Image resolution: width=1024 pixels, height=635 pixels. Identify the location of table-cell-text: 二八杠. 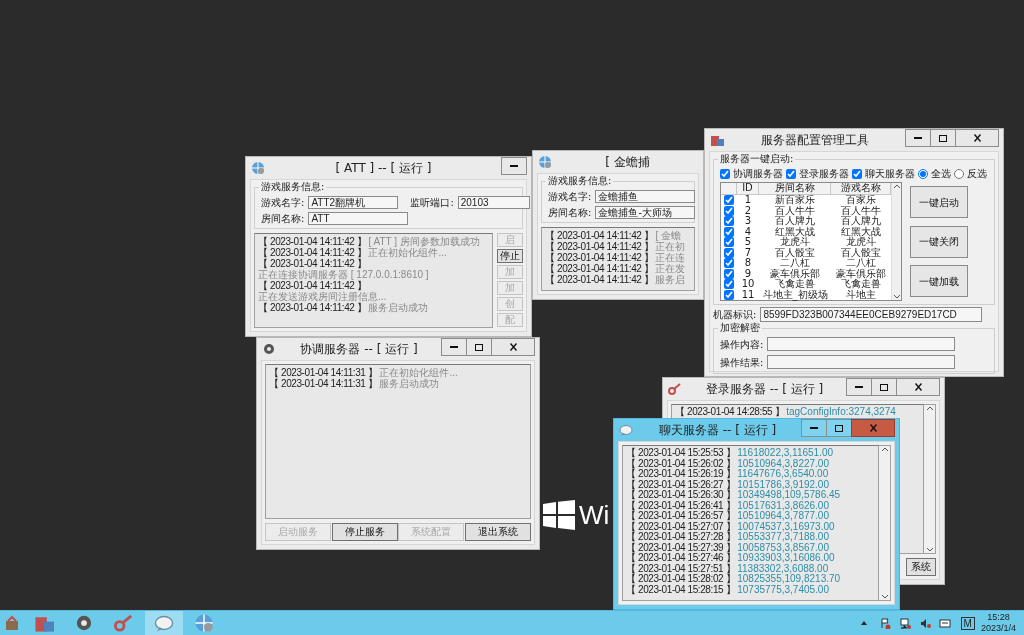
(795, 263).